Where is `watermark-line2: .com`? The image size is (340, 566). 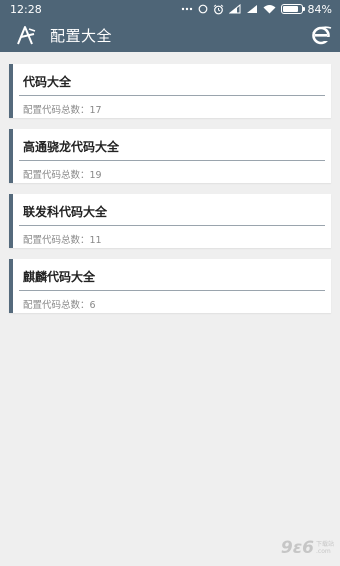
watermark-line2: .com is located at coordinates (323, 551).